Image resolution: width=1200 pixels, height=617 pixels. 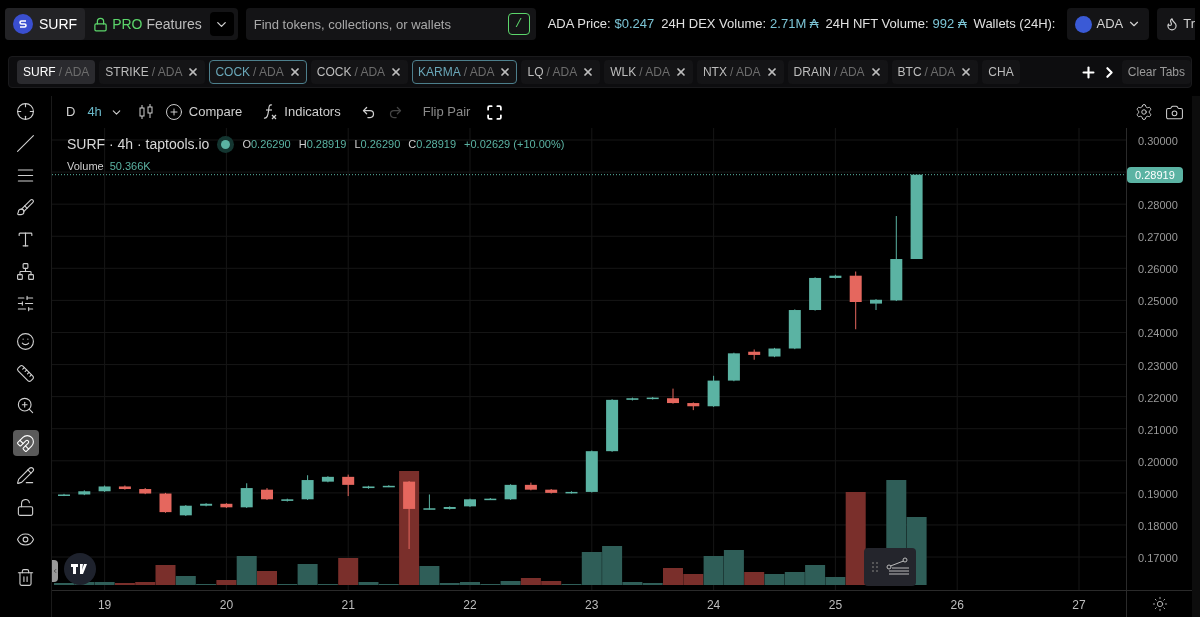 What do you see at coordinates (837, 72) in the screenshot?
I see `pair-tab: DRAIN / ADA` at bounding box center [837, 72].